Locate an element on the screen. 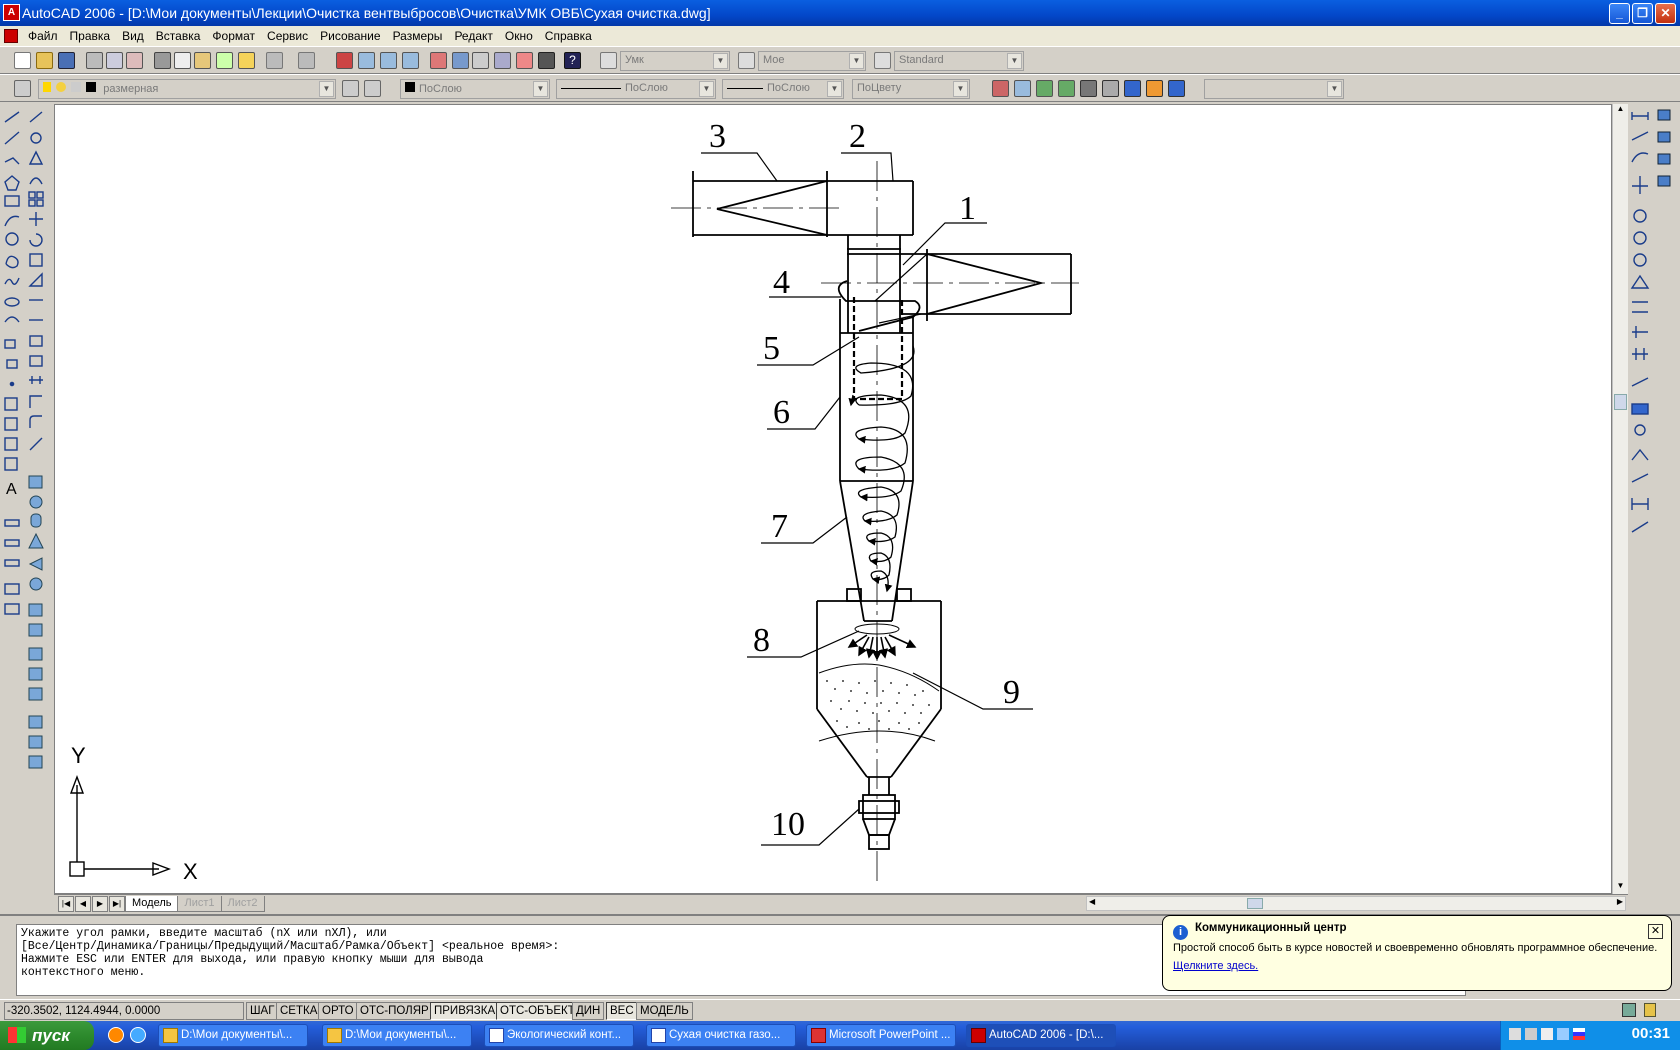 The height and width of the screenshot is (1050, 1680). balloon-link: Щелкните здесь. is located at coordinates (1417, 966).